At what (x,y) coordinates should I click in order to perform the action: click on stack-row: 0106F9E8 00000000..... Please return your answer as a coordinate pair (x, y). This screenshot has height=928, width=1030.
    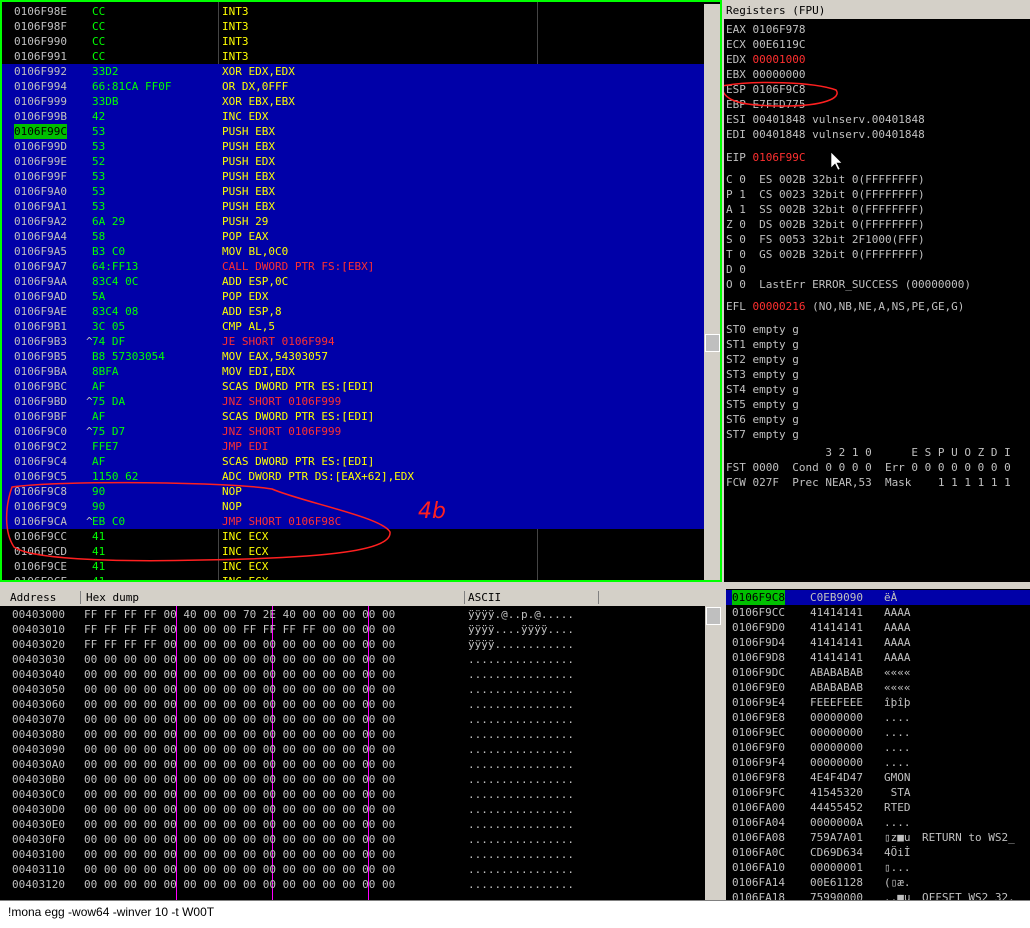
    Looking at the image, I should click on (878, 717).